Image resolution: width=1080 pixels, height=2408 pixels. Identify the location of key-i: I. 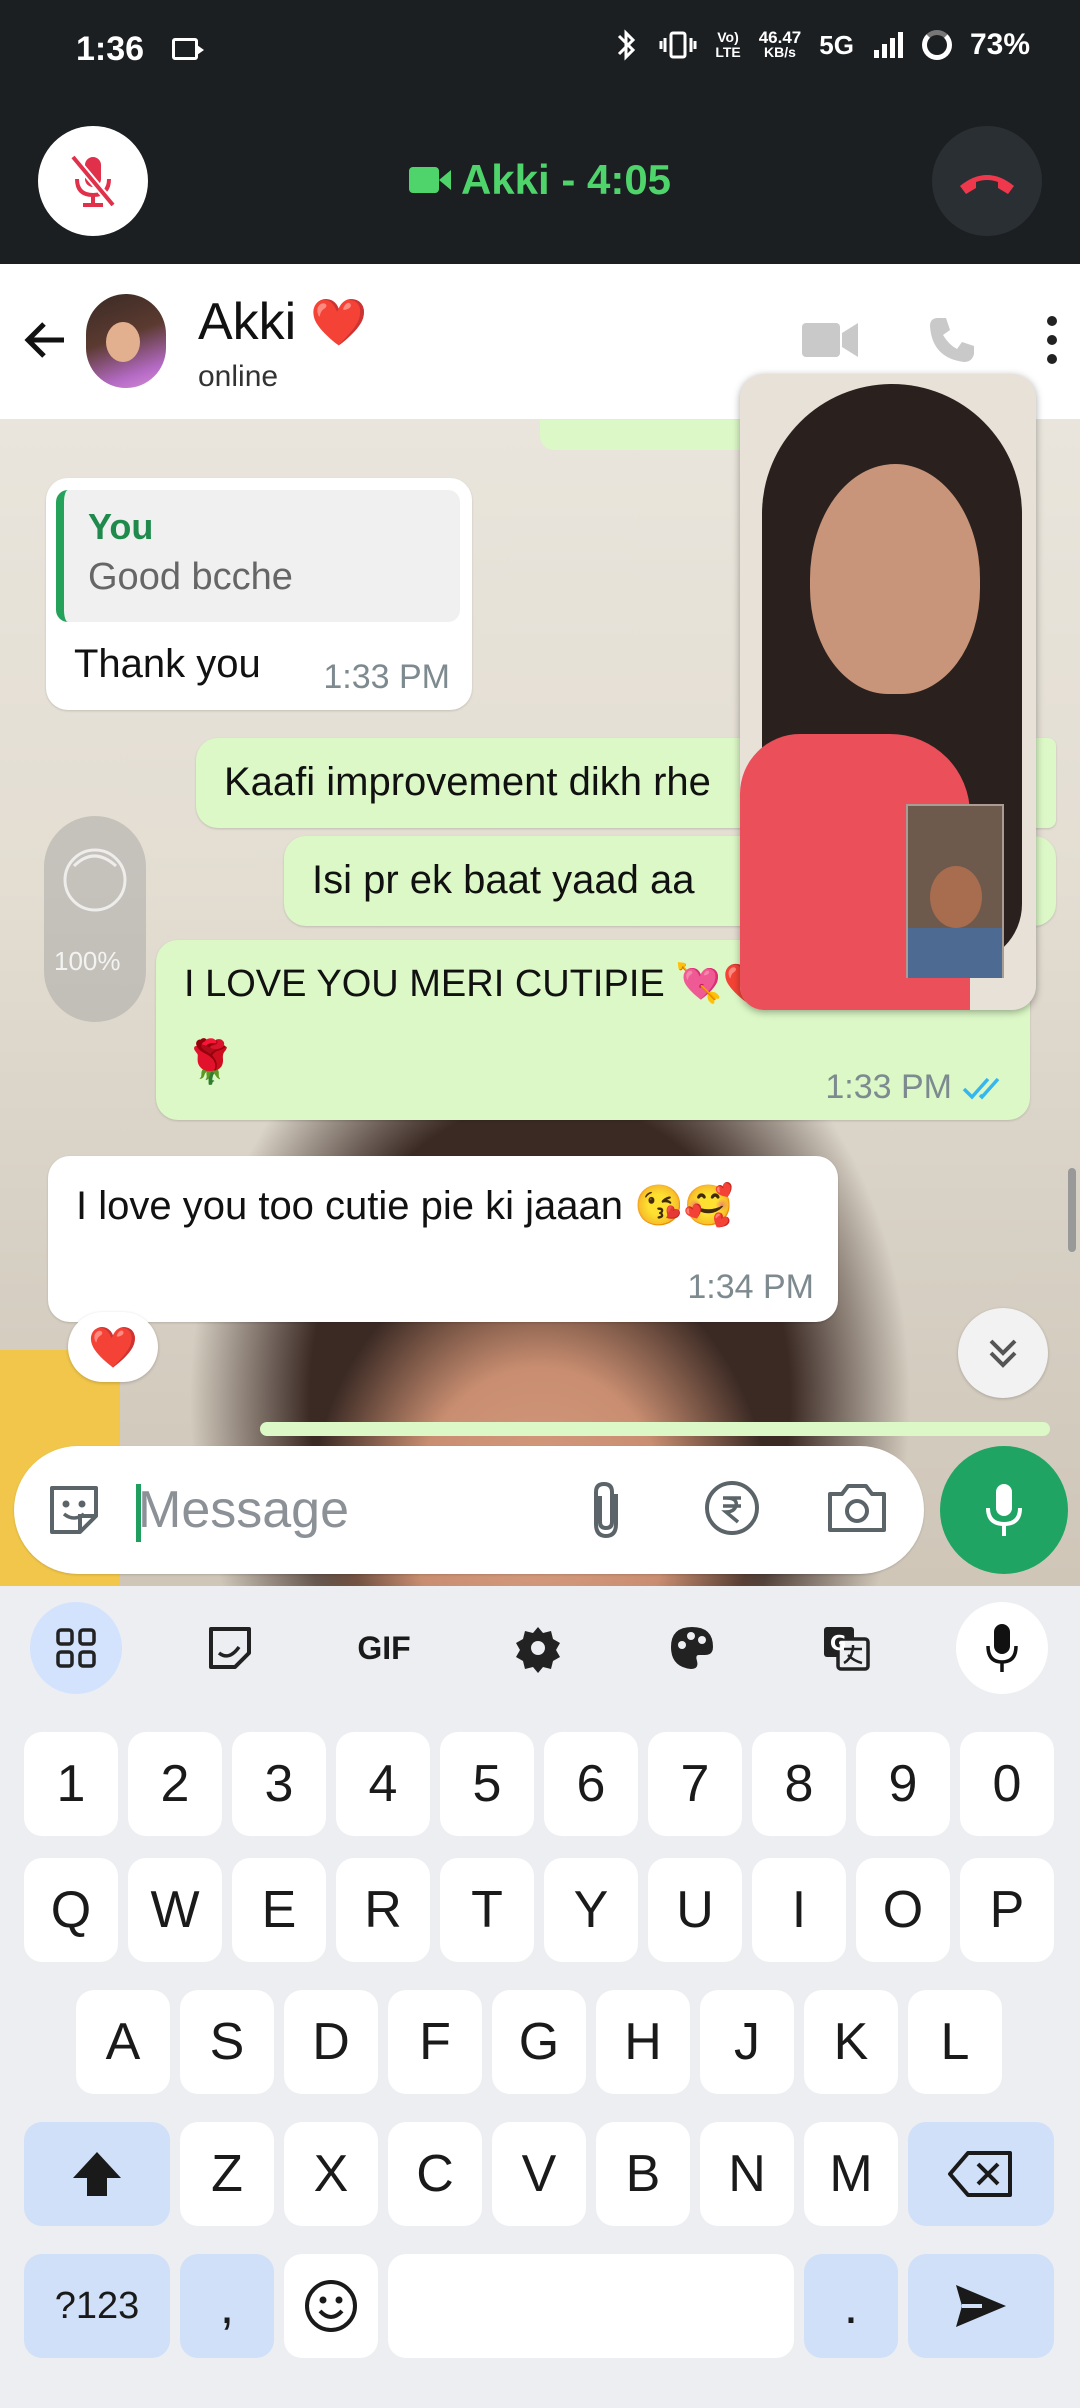
(799, 1910).